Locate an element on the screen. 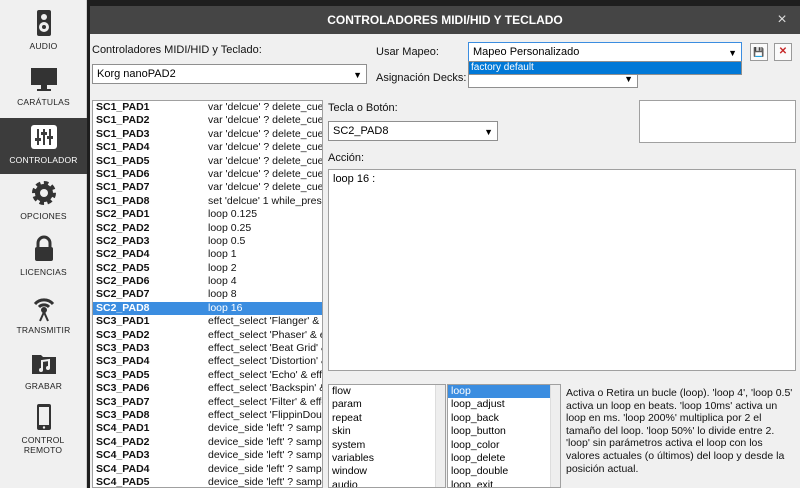 The width and height of the screenshot is (800, 488). sidebar-item-control-remoto: CONTROL REMOTO is located at coordinates (43, 428).